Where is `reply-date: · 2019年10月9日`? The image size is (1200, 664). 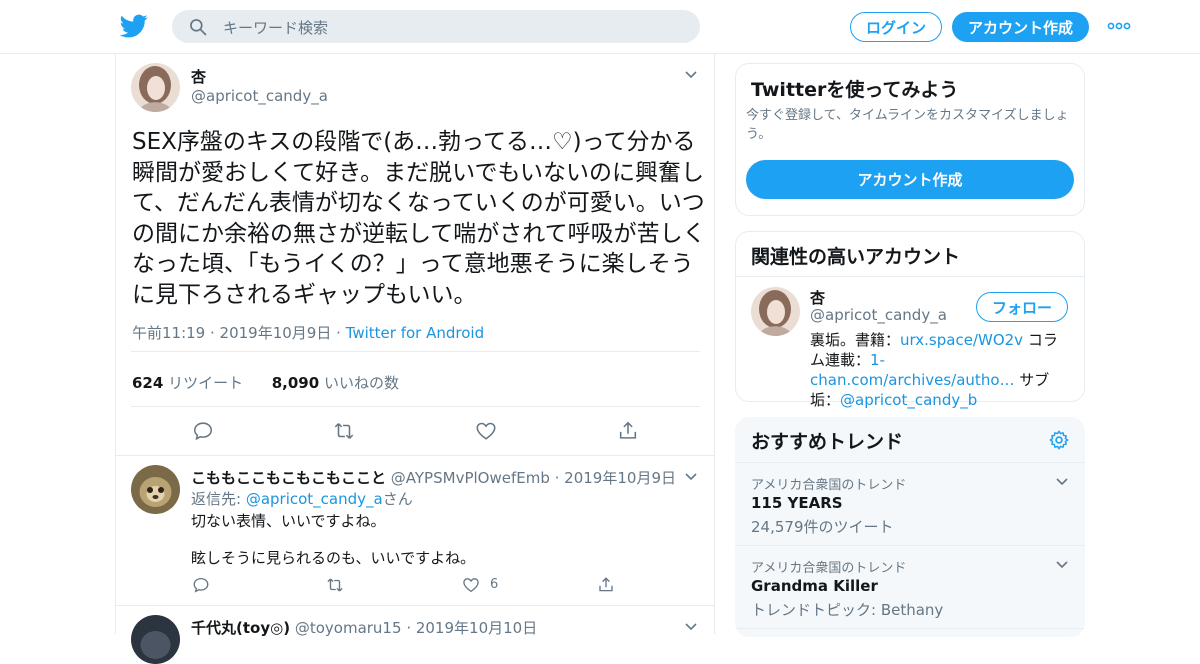 reply-date: · 2019年10月9日 is located at coordinates (615, 478).